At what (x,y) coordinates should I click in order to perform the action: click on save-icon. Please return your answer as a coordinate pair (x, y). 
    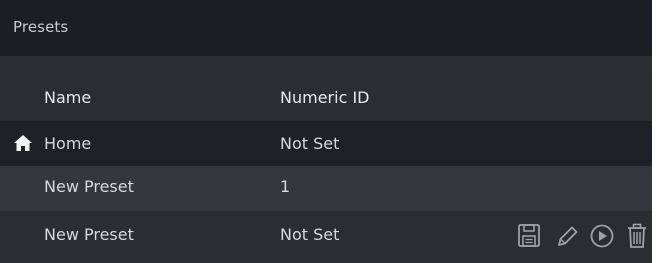
    Looking at the image, I should click on (529, 236).